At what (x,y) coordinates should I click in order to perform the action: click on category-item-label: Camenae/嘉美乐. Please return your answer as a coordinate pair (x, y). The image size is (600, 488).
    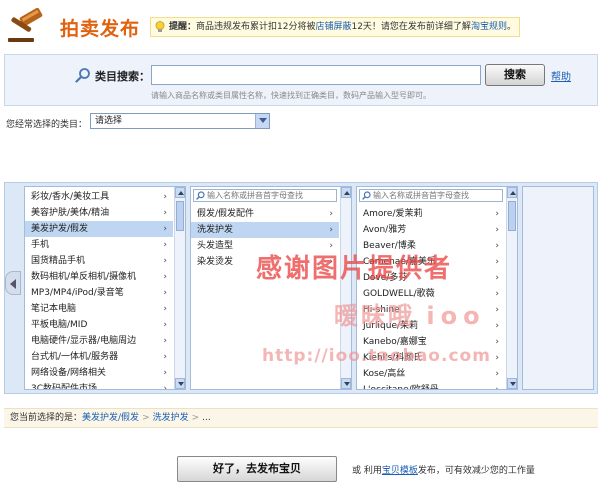
    Looking at the image, I should click on (399, 262).